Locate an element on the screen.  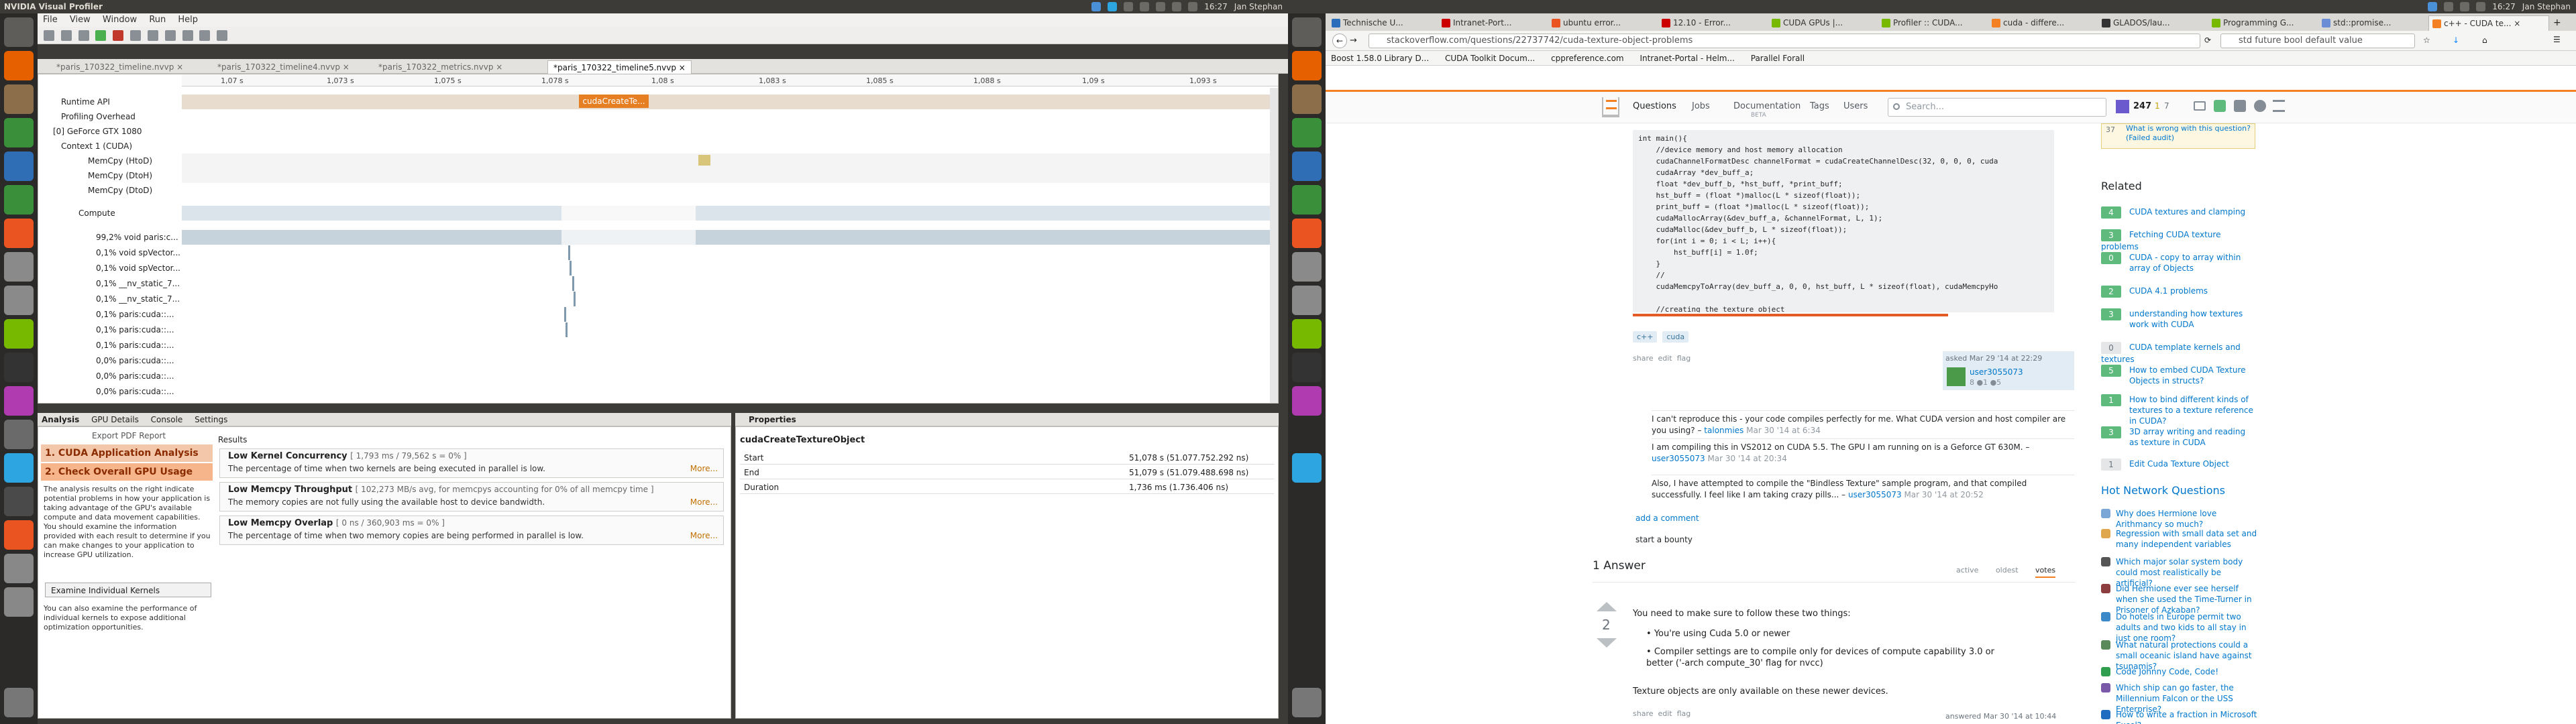
tab-timeline: *paris_170322_timeline.nvvp × is located at coordinates (120, 67).